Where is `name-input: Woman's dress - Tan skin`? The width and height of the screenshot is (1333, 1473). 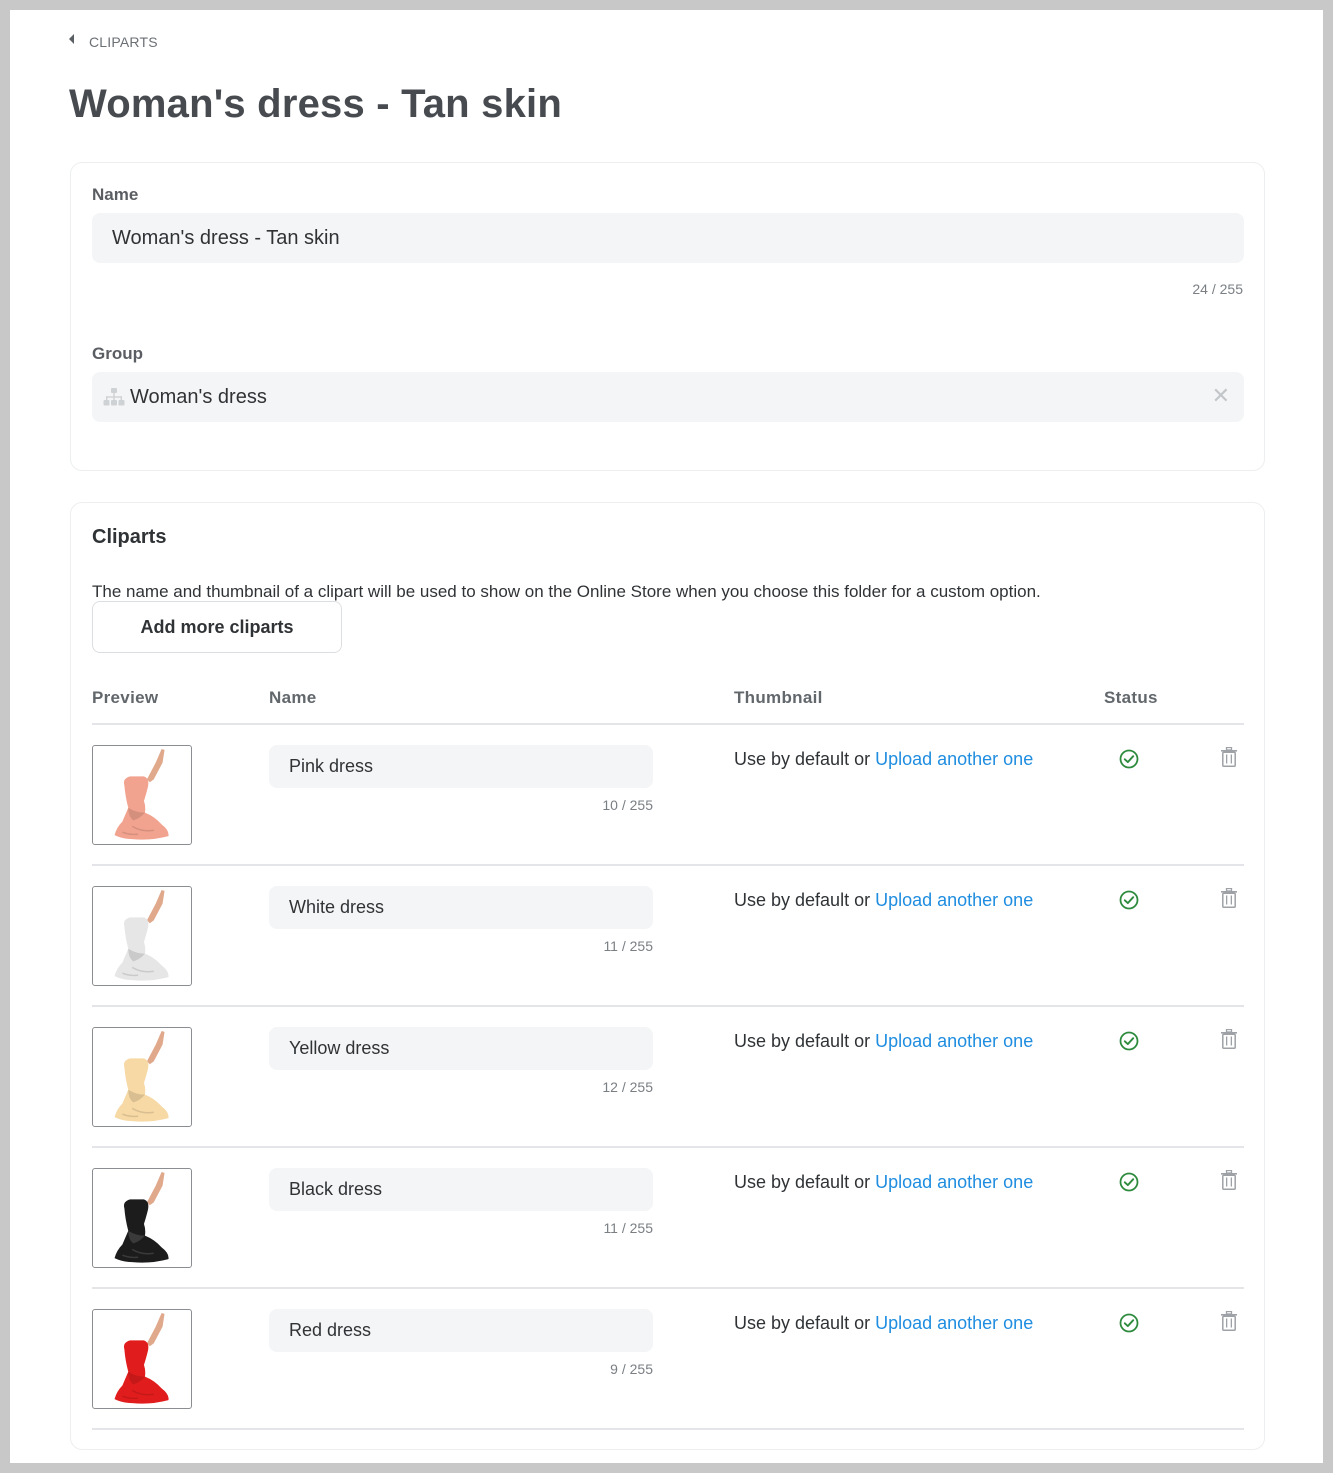 name-input: Woman's dress - Tan skin is located at coordinates (668, 238).